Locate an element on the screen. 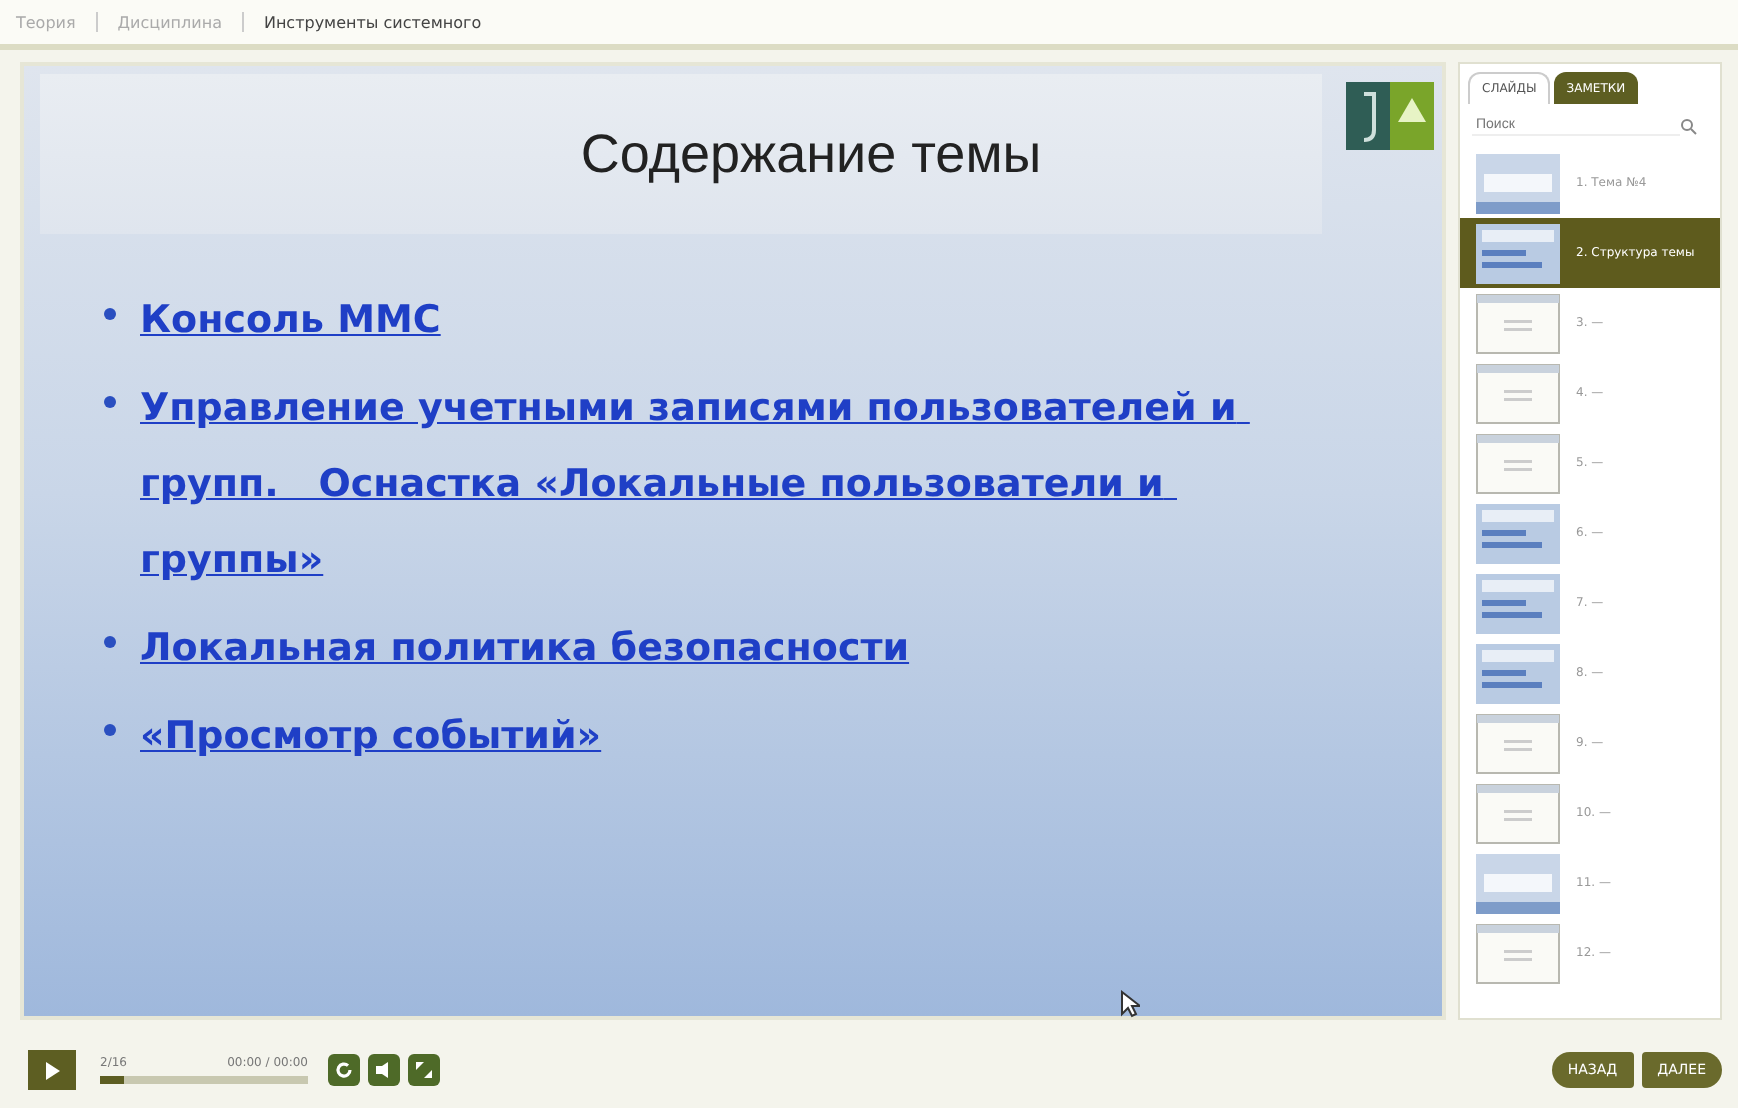 This screenshot has width=1738, height=1108. replay-button is located at coordinates (344, 1070).